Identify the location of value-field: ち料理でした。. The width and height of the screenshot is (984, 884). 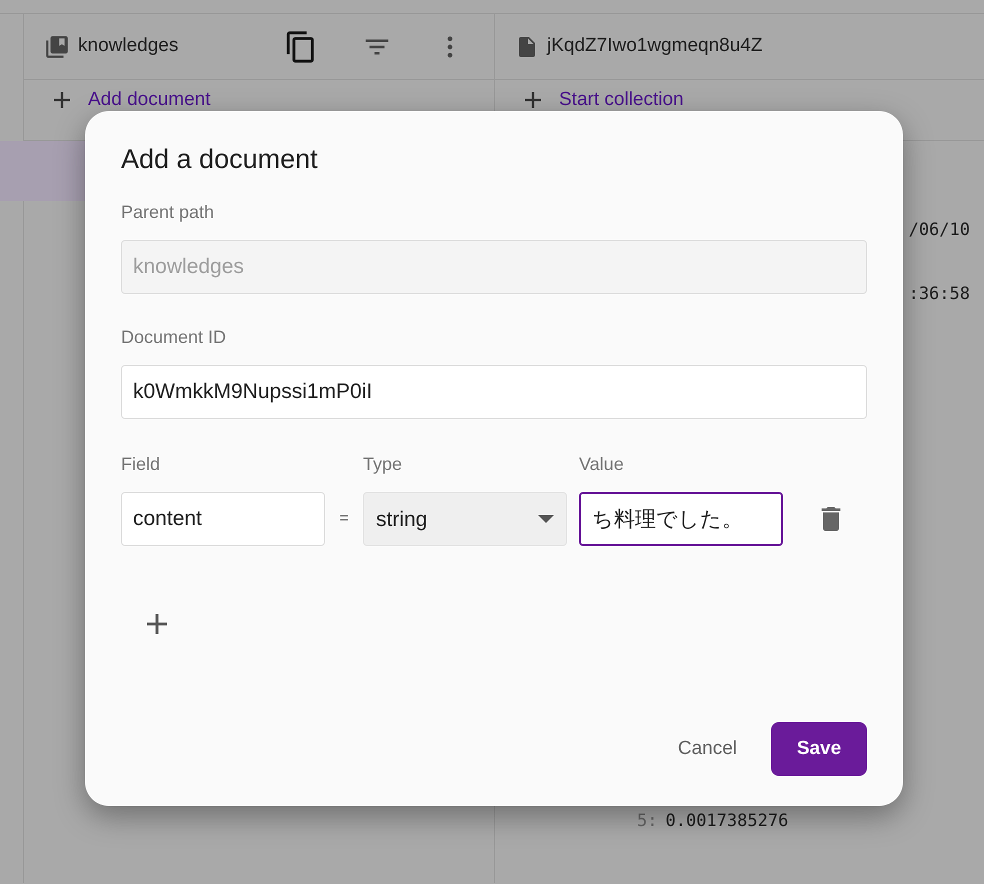
(681, 519).